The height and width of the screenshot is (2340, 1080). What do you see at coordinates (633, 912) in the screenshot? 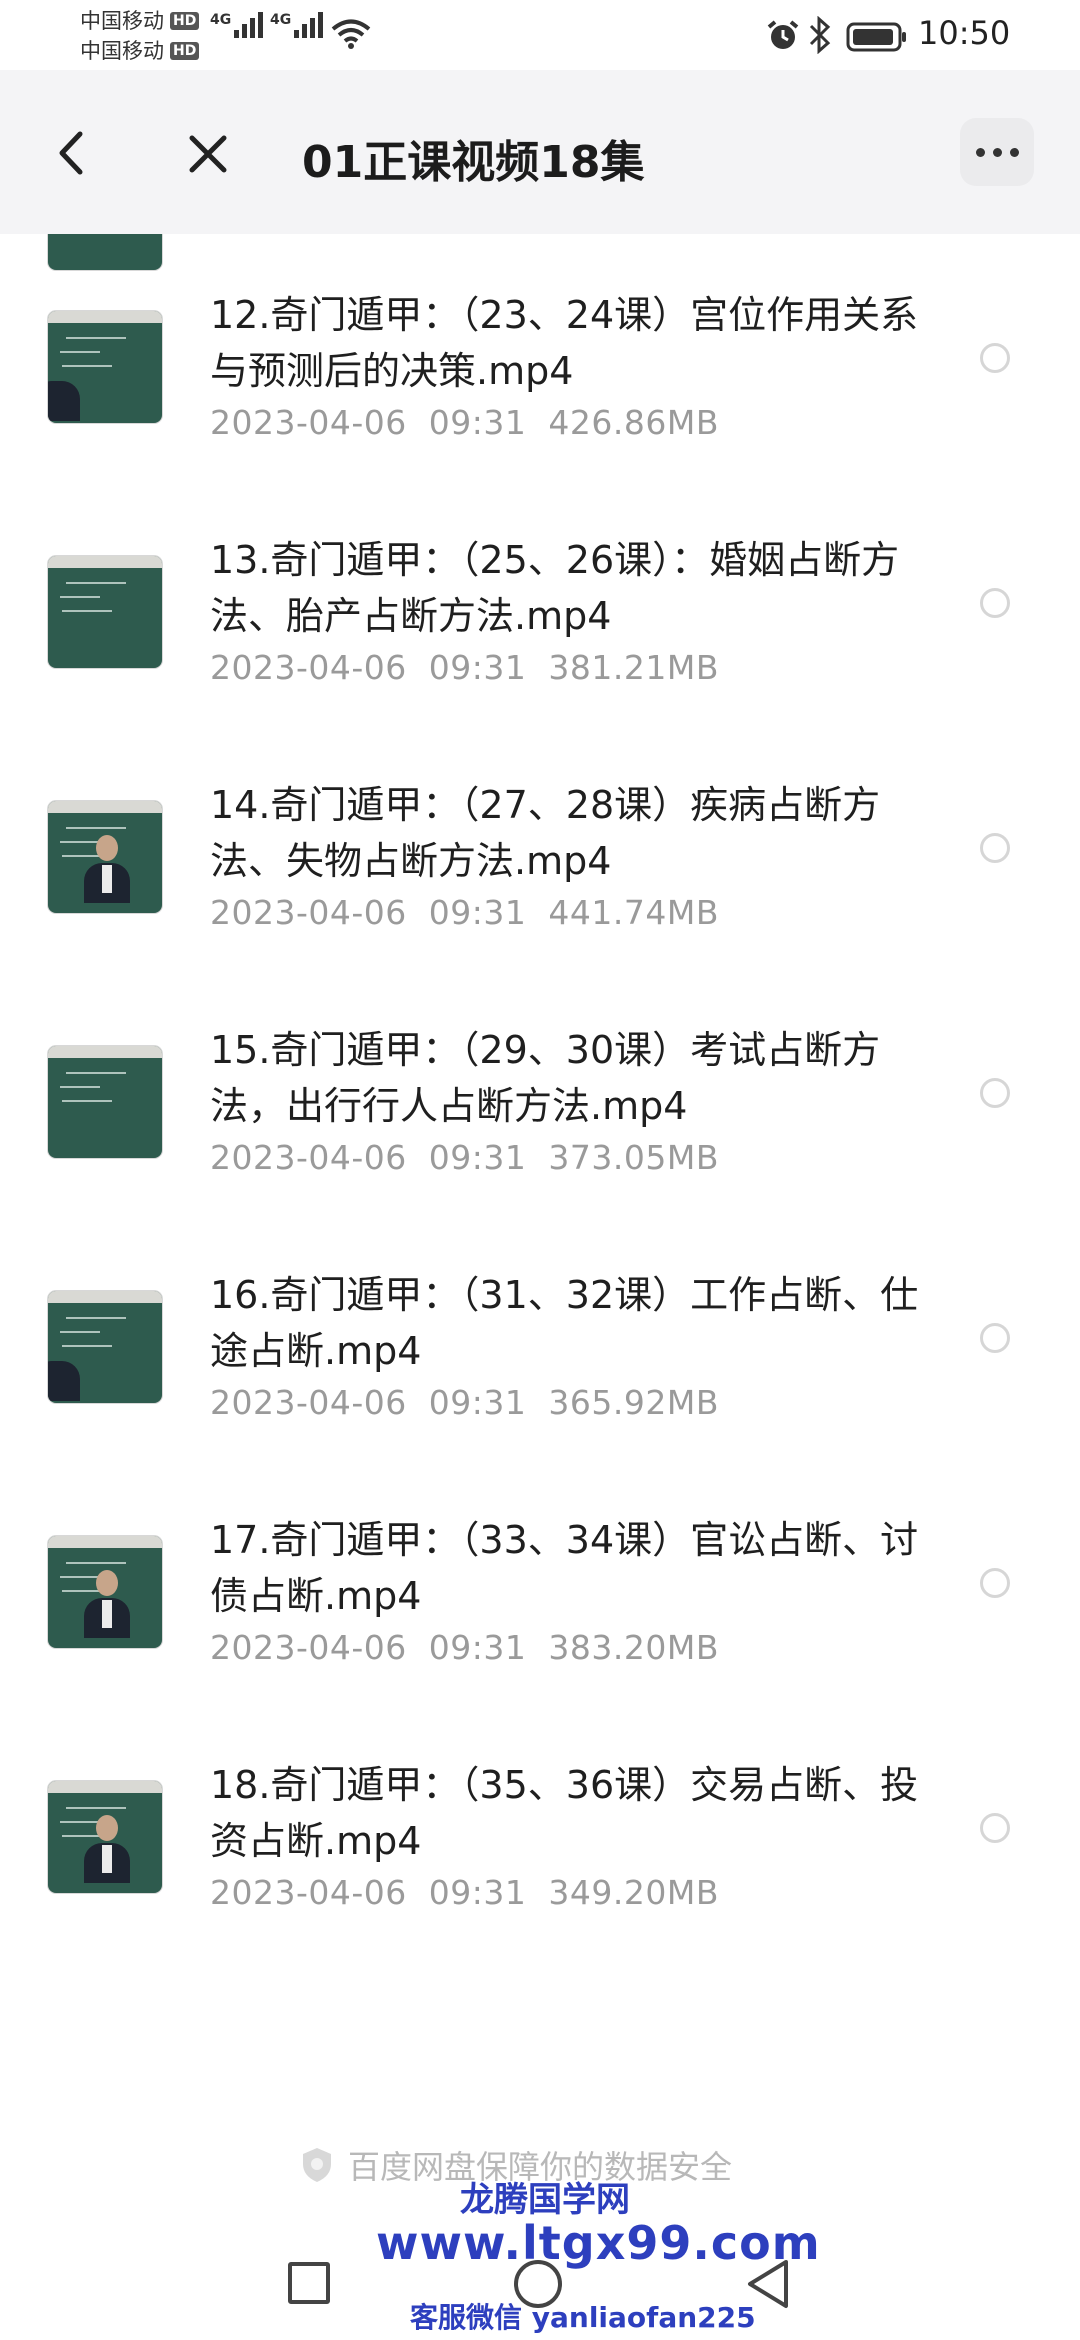
I see `file-size: 441.74MB` at bounding box center [633, 912].